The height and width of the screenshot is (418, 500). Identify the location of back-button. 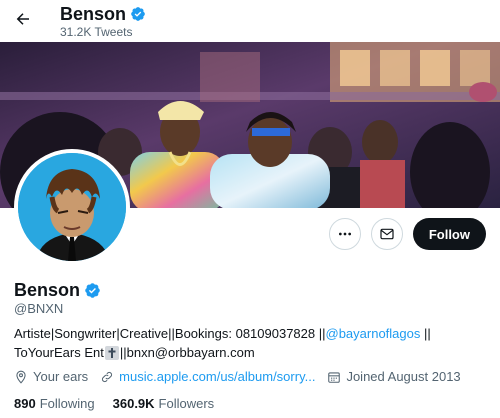
(23, 19).